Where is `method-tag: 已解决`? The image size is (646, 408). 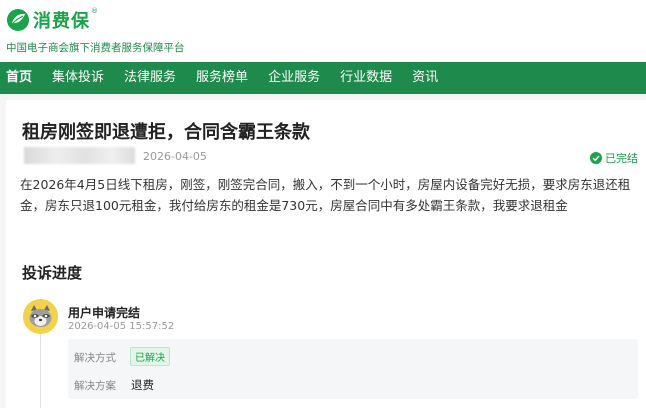
method-tag: 已解决 is located at coordinates (150, 356).